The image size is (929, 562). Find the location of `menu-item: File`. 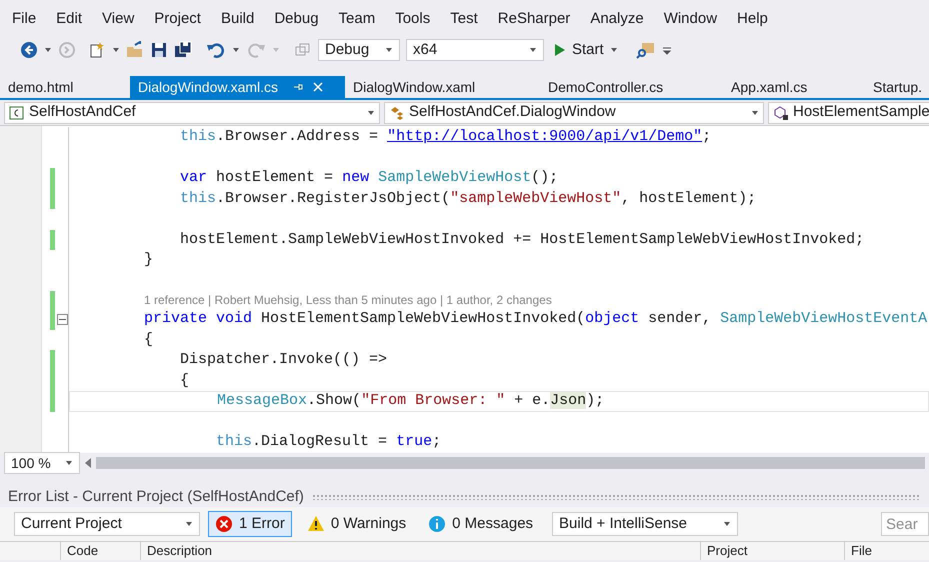

menu-item: File is located at coordinates (24, 19).